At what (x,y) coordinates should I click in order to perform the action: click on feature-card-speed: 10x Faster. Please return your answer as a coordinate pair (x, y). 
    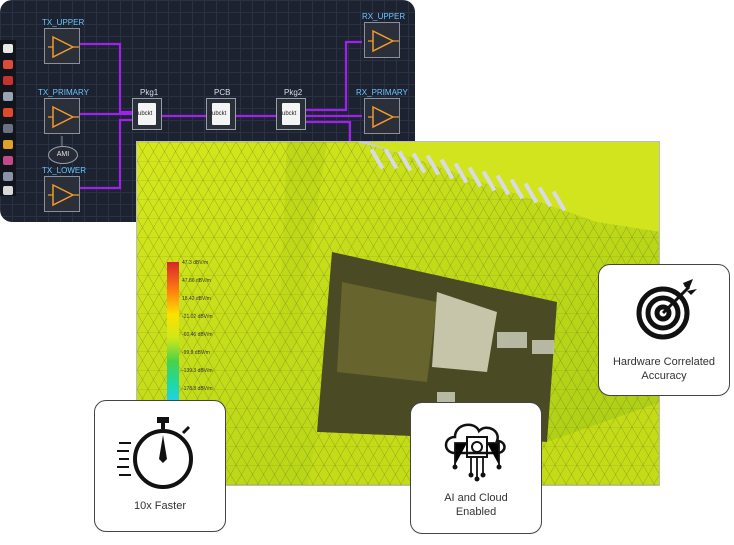
    Looking at the image, I should click on (160, 466).